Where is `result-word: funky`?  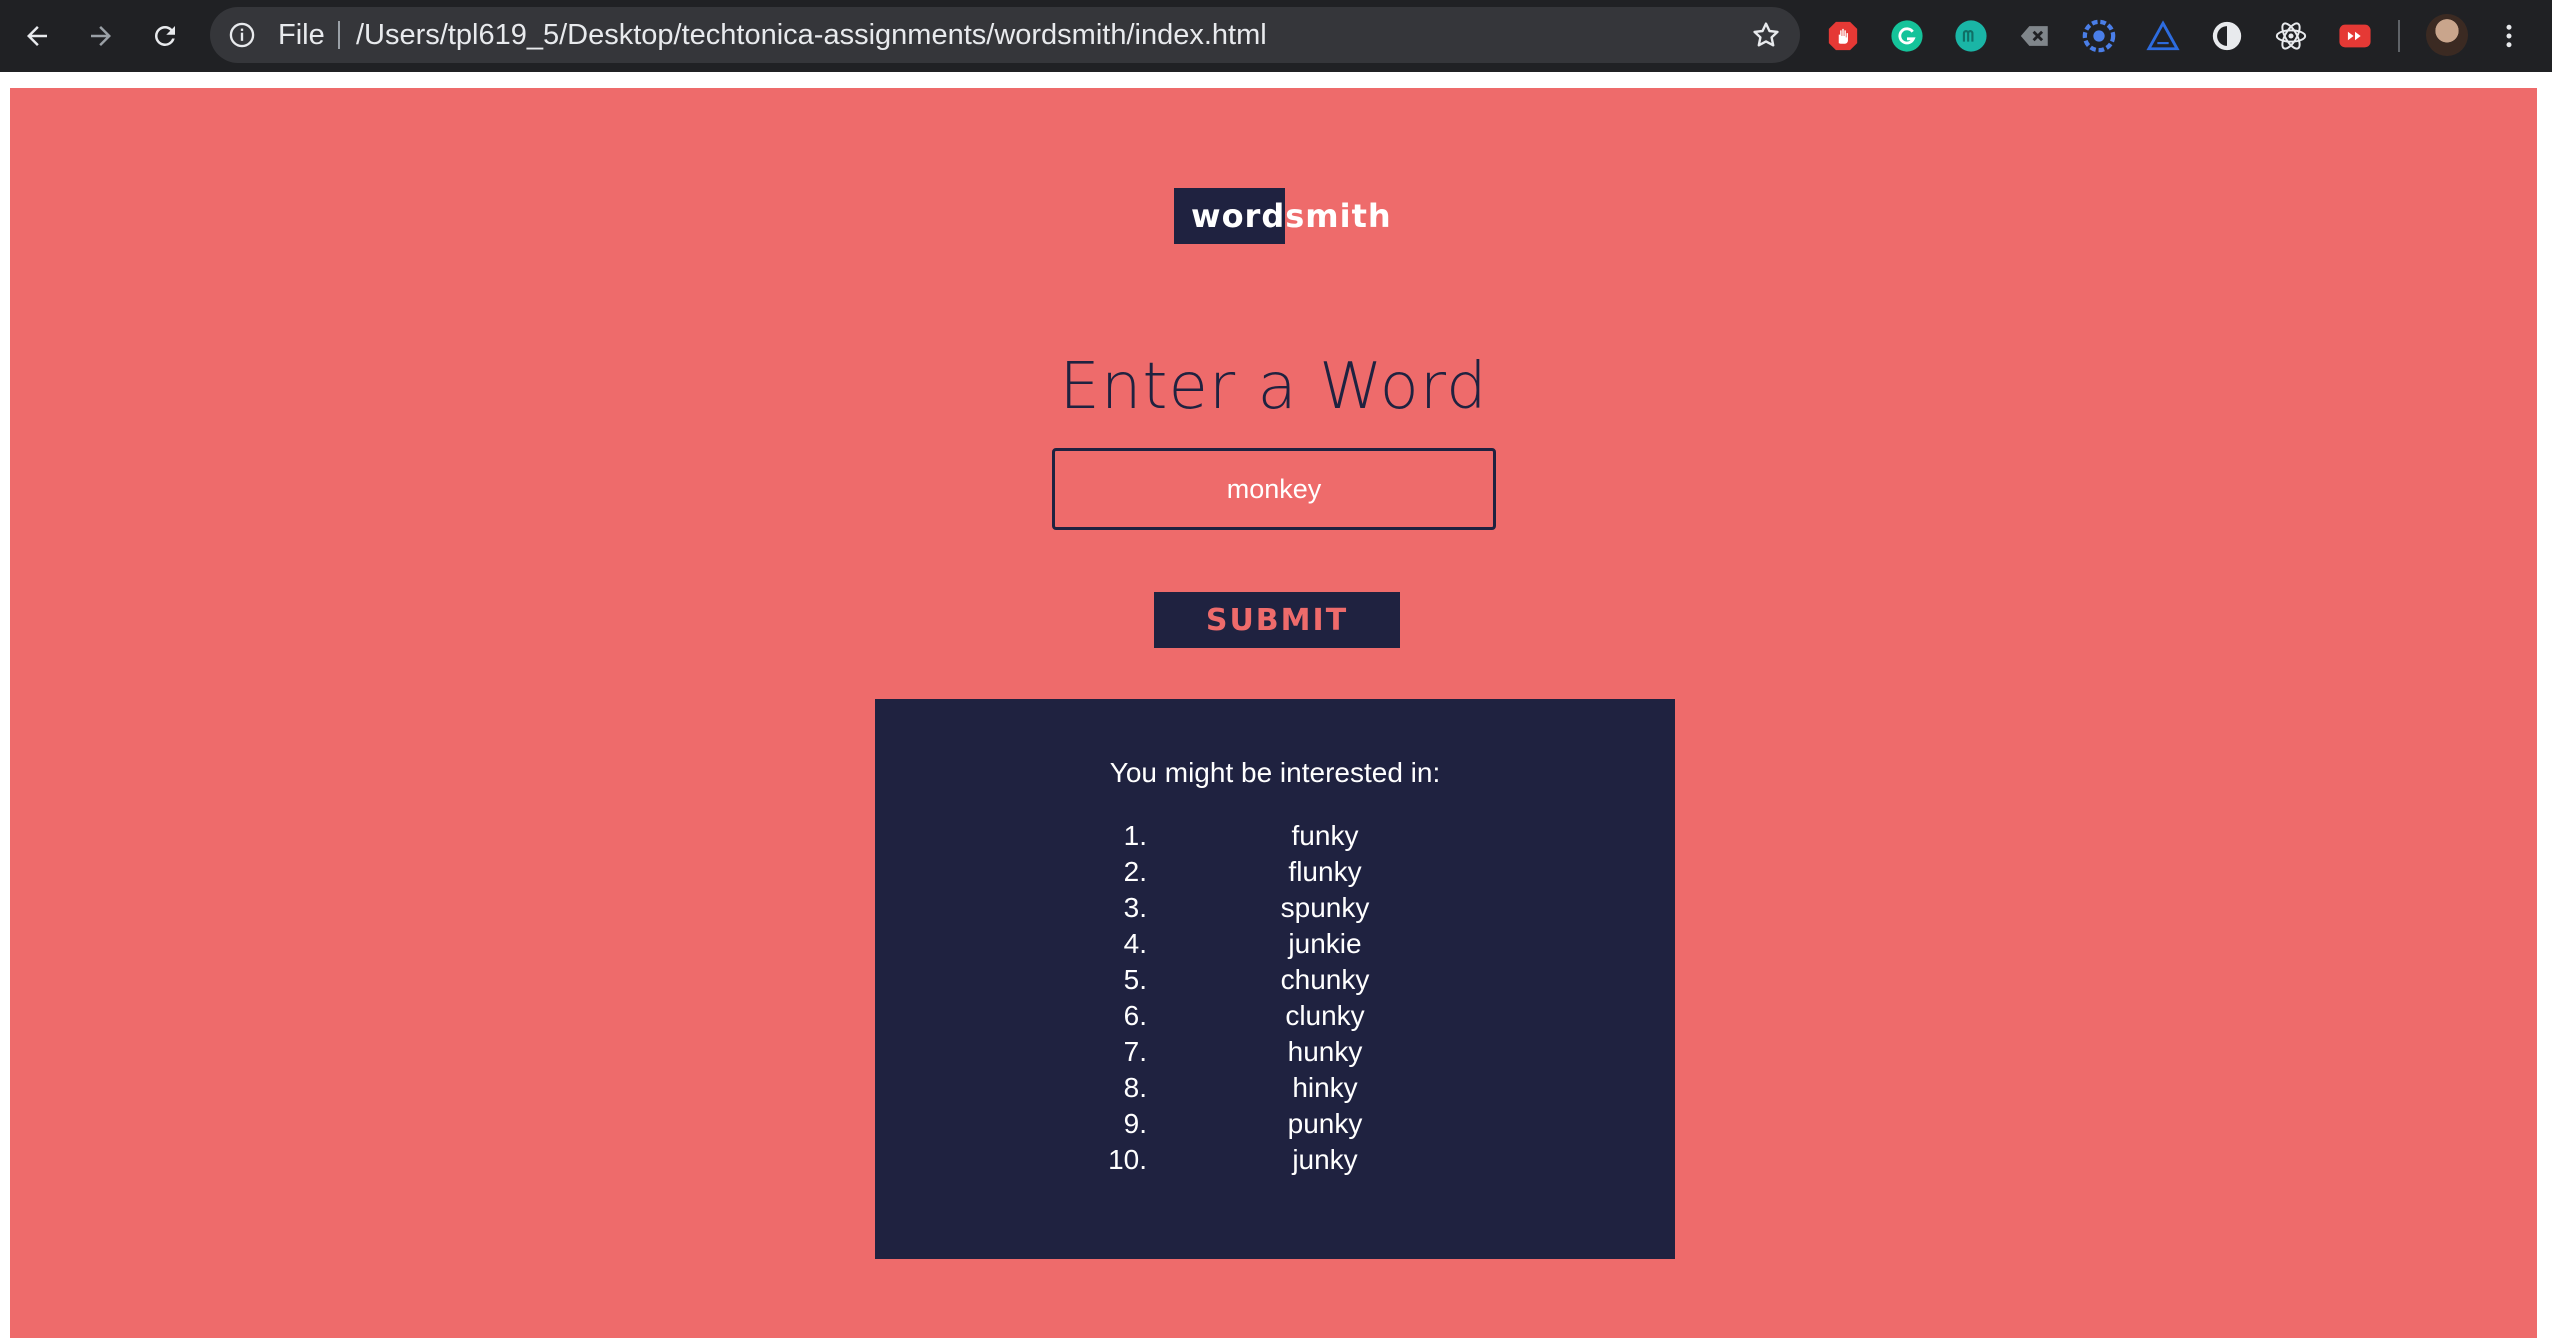 result-word: funky is located at coordinates (1325, 835).